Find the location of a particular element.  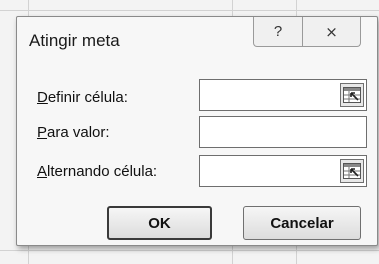

to-value-label: Para valor: is located at coordinates (73, 132).